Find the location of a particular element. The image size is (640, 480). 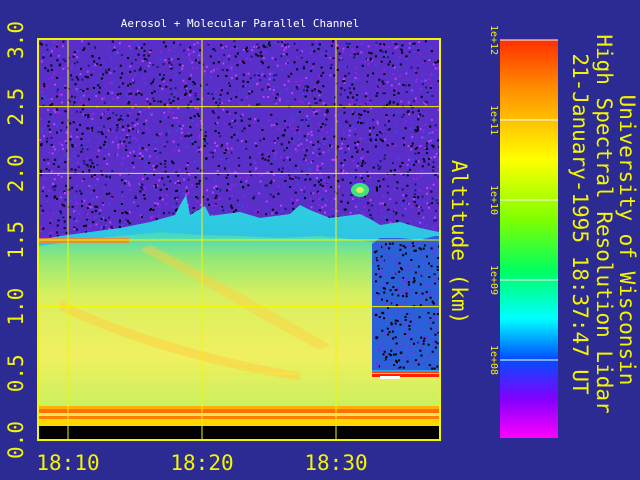

y-tick-label: 0.0 is located at coordinates (16, 440).